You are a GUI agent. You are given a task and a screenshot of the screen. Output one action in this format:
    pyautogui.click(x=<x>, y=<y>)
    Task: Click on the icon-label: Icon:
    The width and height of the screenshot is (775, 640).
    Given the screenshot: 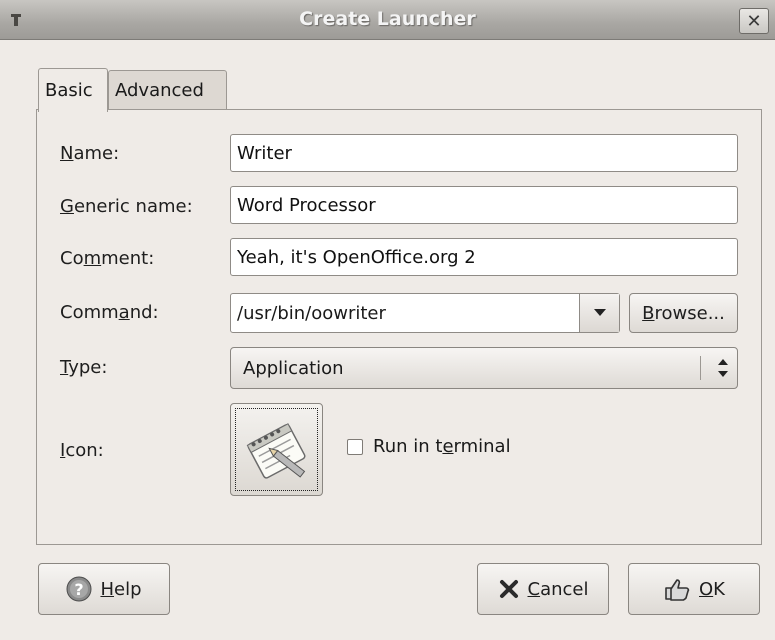 What is the action you would take?
    pyautogui.click(x=82, y=450)
    